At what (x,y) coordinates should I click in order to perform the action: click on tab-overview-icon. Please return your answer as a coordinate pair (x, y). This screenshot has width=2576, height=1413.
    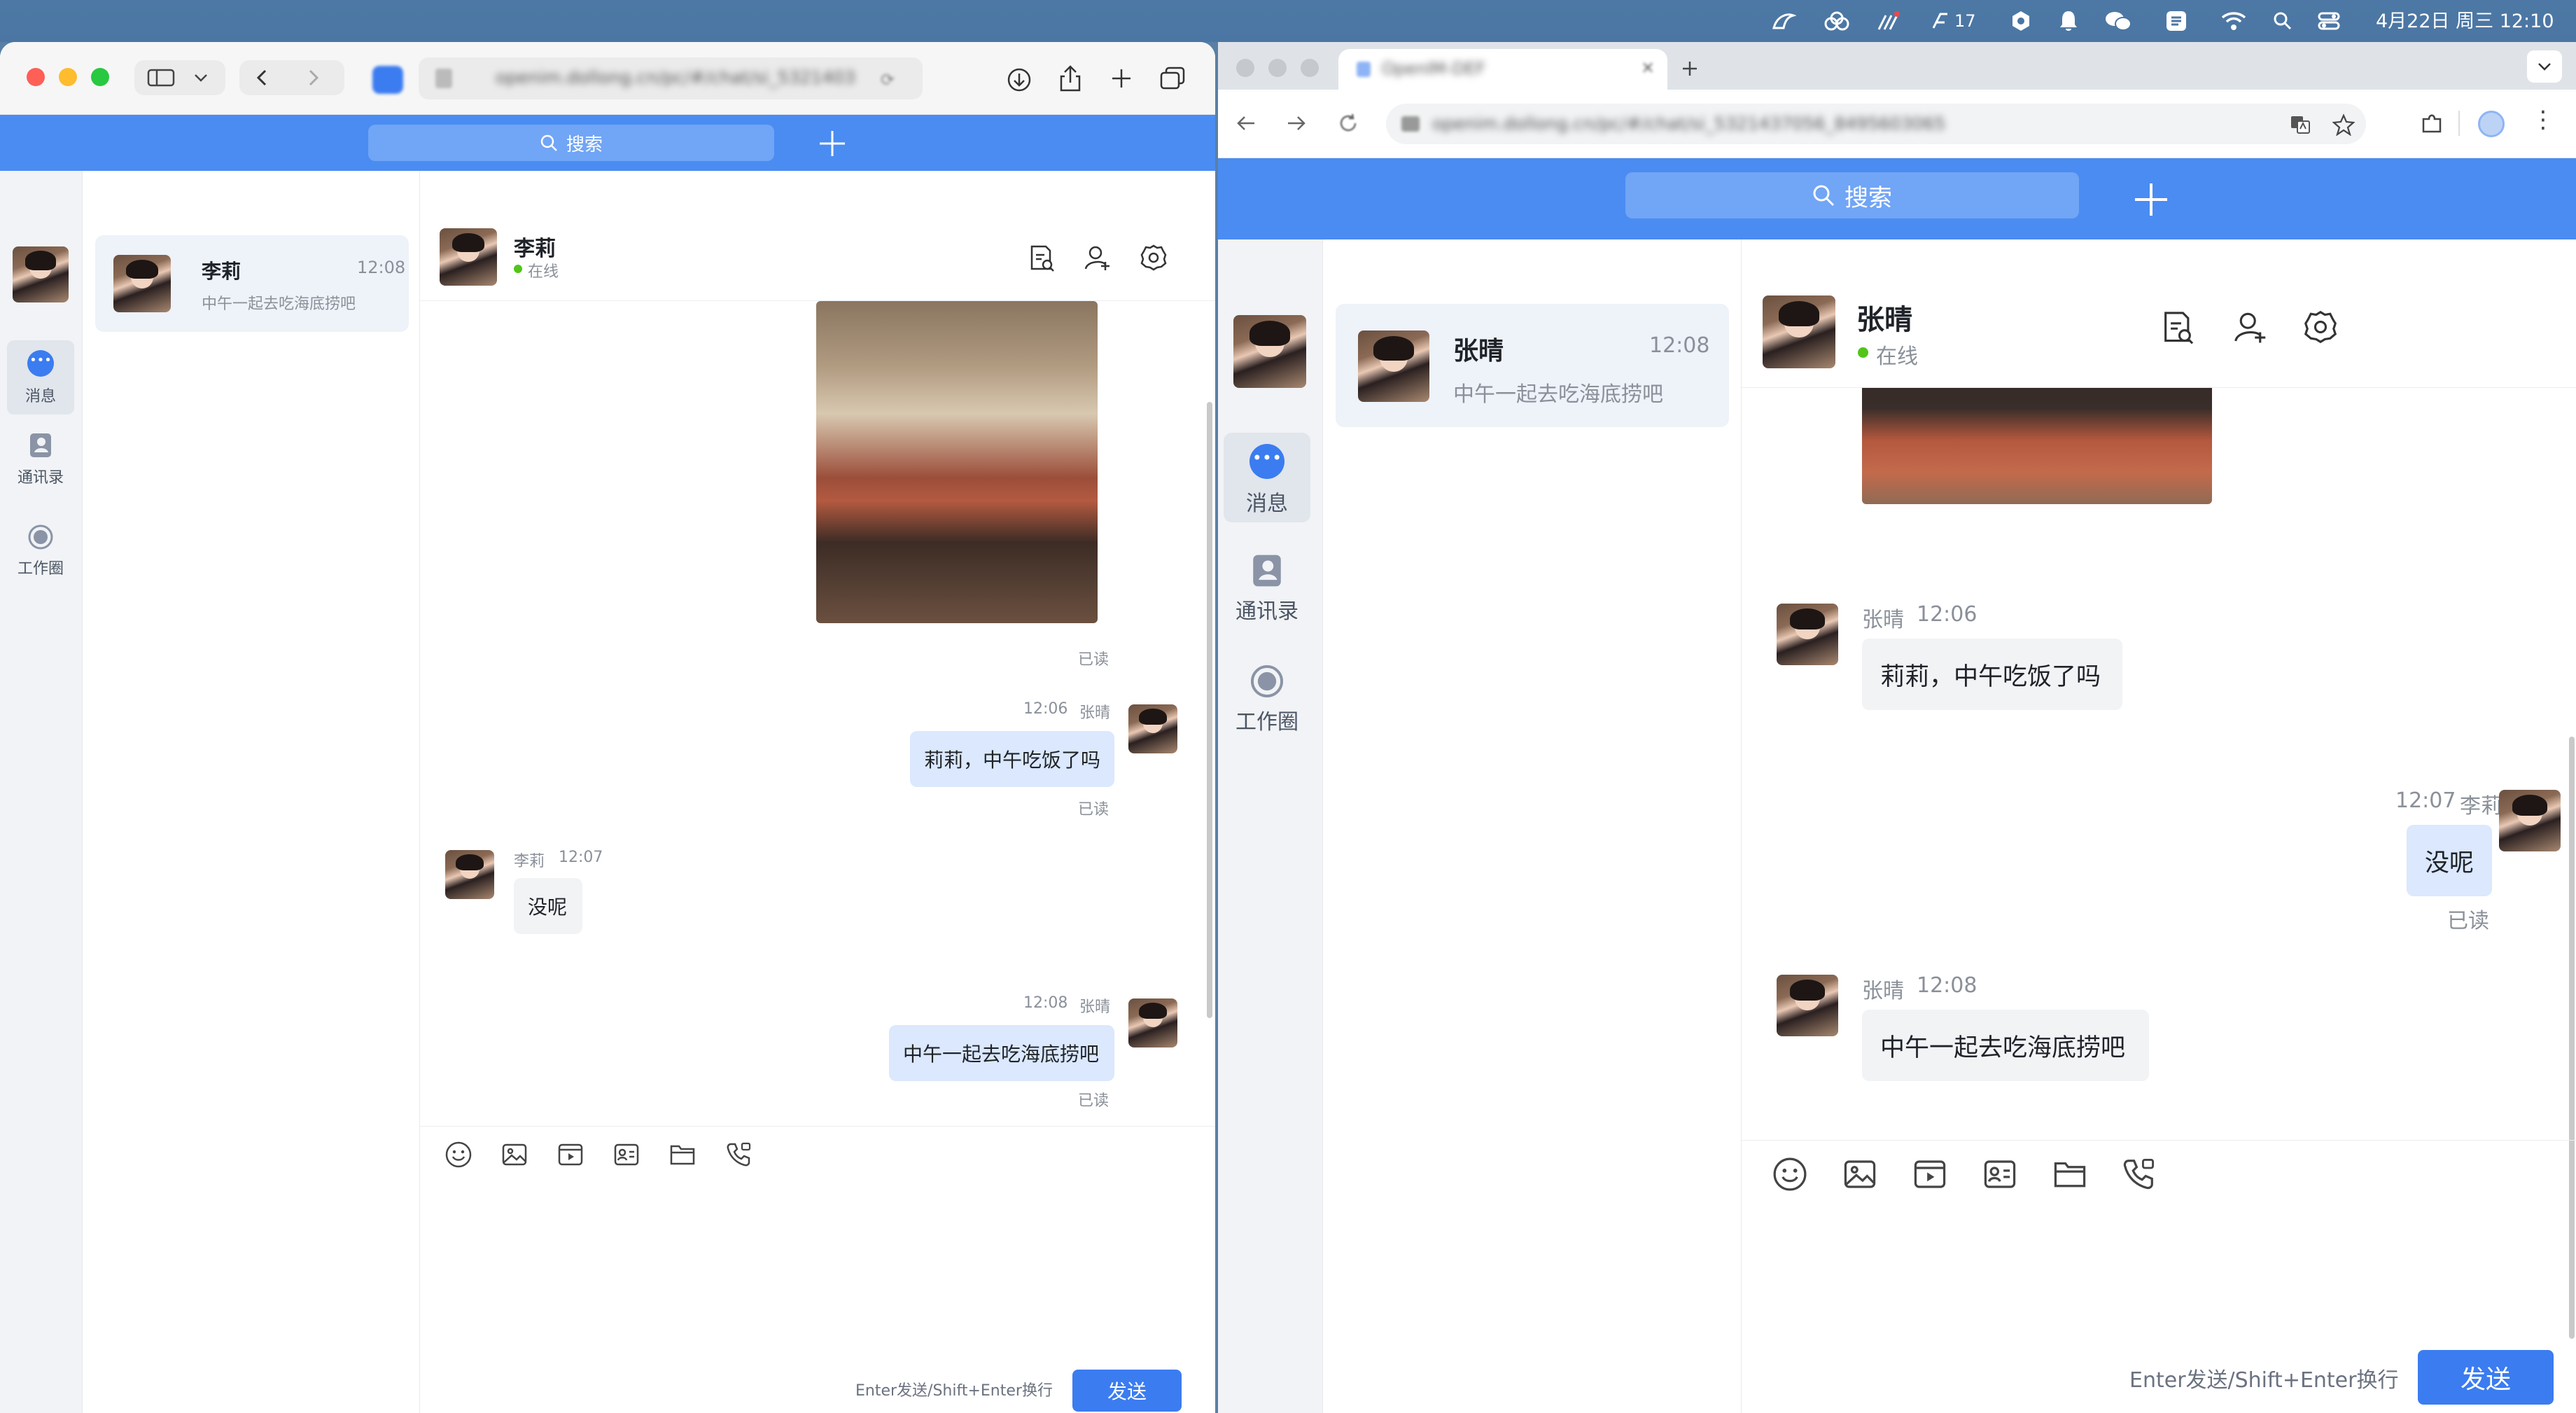
    Looking at the image, I should click on (1172, 78).